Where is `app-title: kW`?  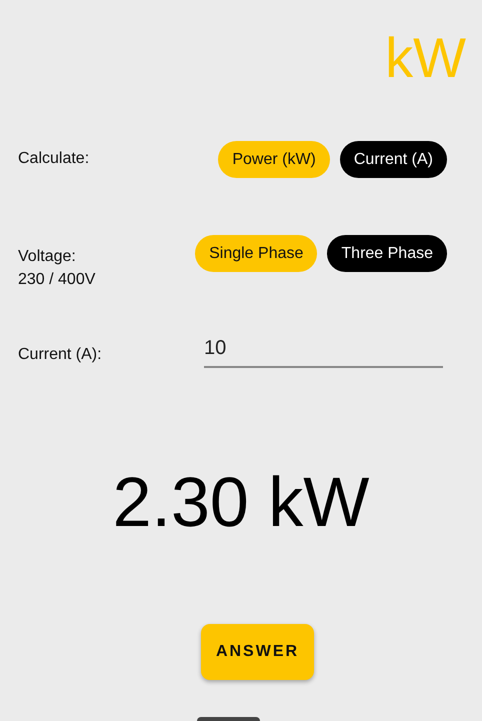 app-title: kW is located at coordinates (425, 57).